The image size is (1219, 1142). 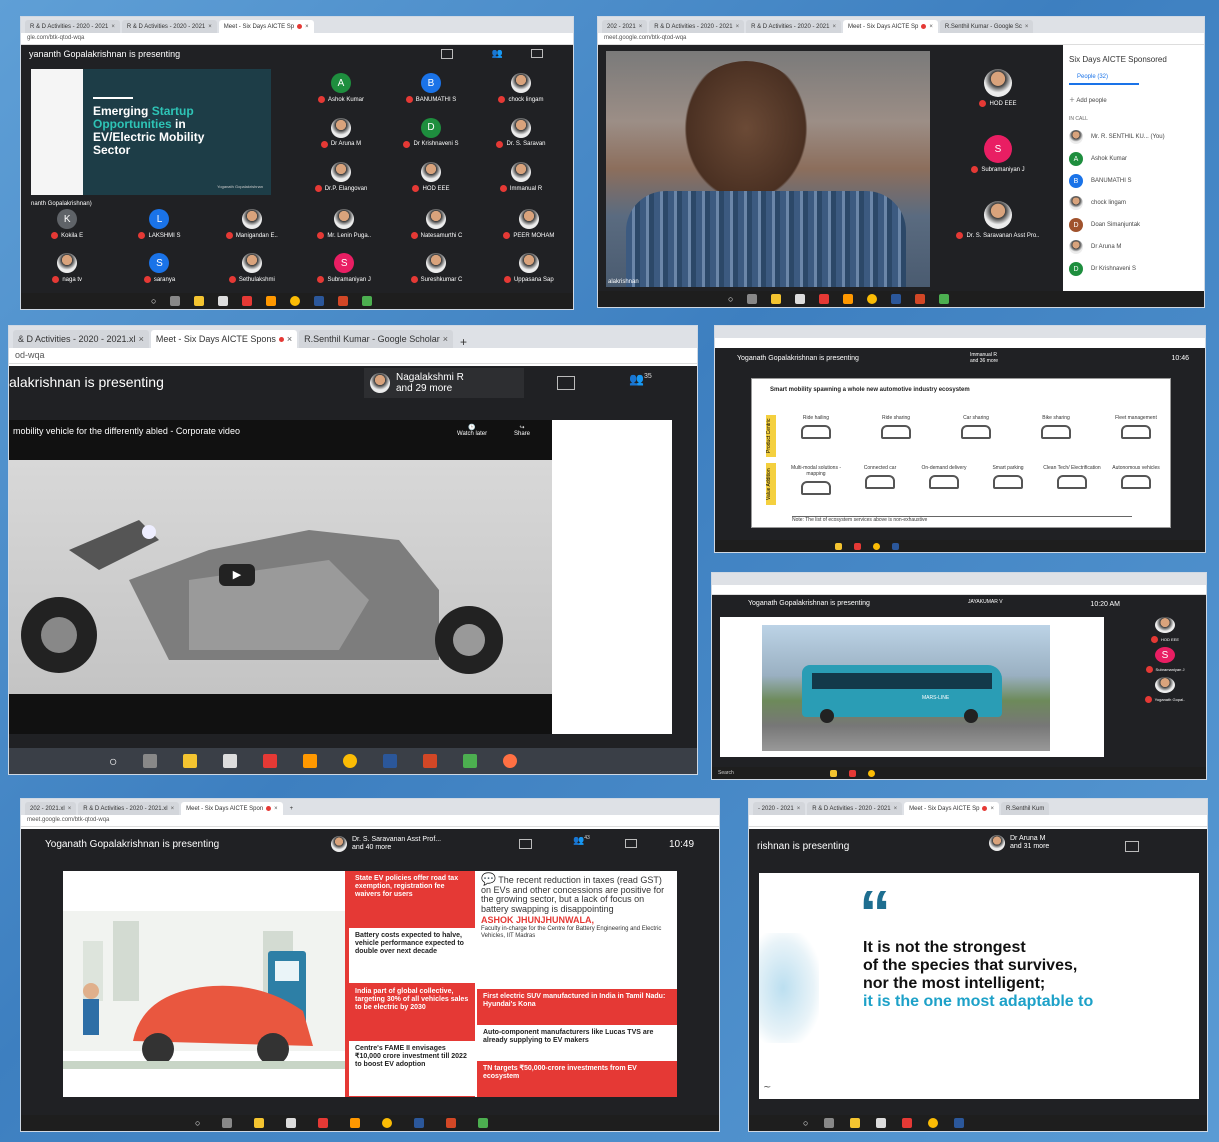 I want to click on people-list-item: B BANUMATHI S, so click(x=1133, y=181).